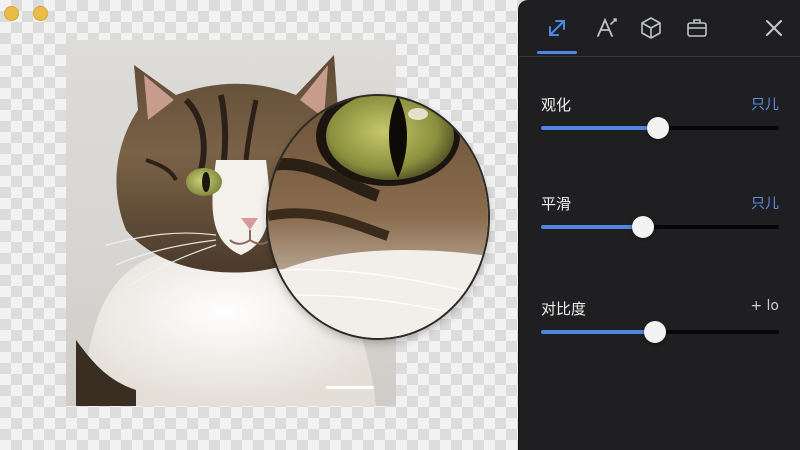 The image size is (800, 450). Describe the element at coordinates (556, 204) in the screenshot. I see `adjustment-label: 平滑` at that location.